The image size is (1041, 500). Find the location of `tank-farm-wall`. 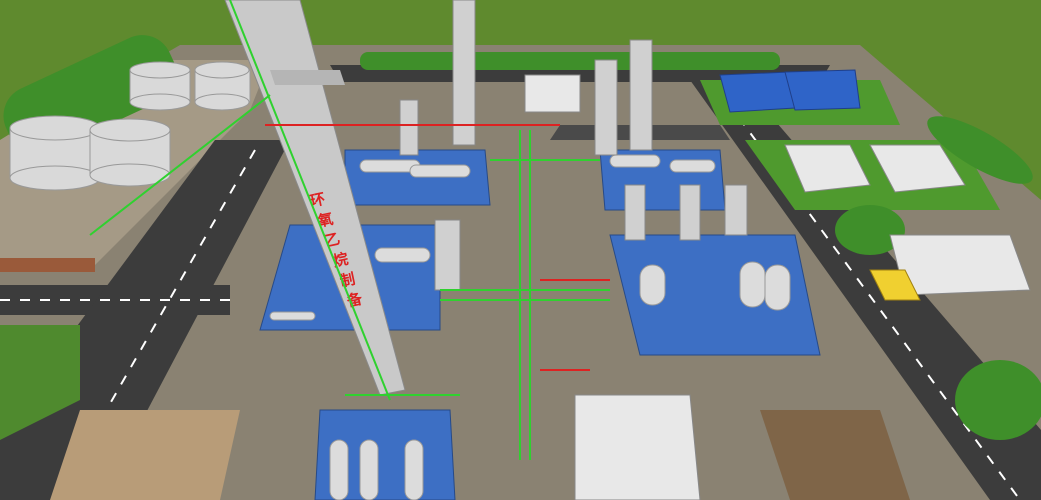

tank-farm-wall is located at coordinates (47, 265).